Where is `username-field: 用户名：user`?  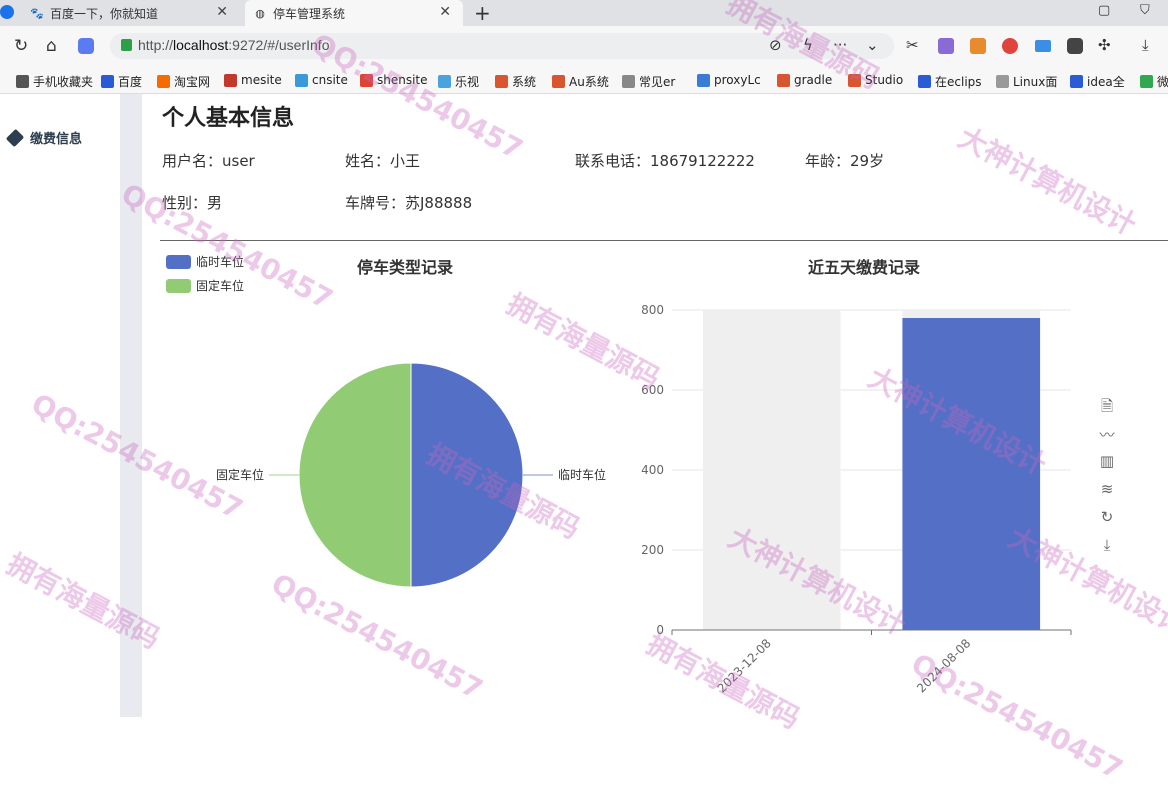 username-field: 用户名：user is located at coordinates (208, 161).